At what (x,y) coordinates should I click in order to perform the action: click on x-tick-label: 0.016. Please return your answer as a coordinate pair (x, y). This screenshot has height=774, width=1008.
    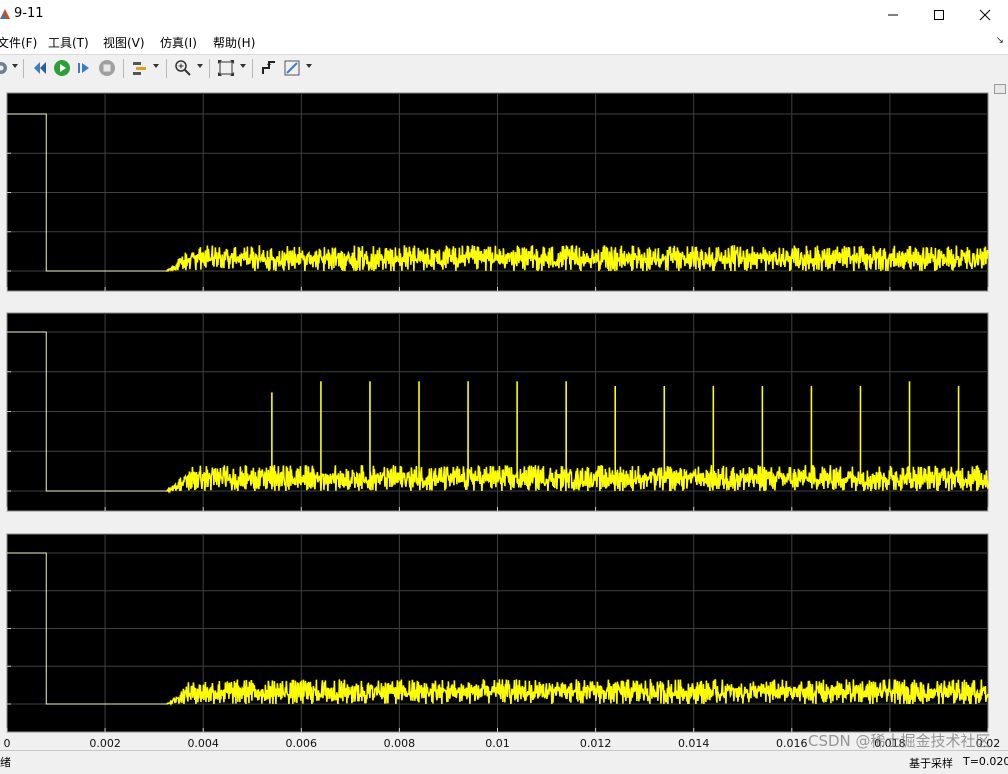
    Looking at the image, I should click on (792, 743).